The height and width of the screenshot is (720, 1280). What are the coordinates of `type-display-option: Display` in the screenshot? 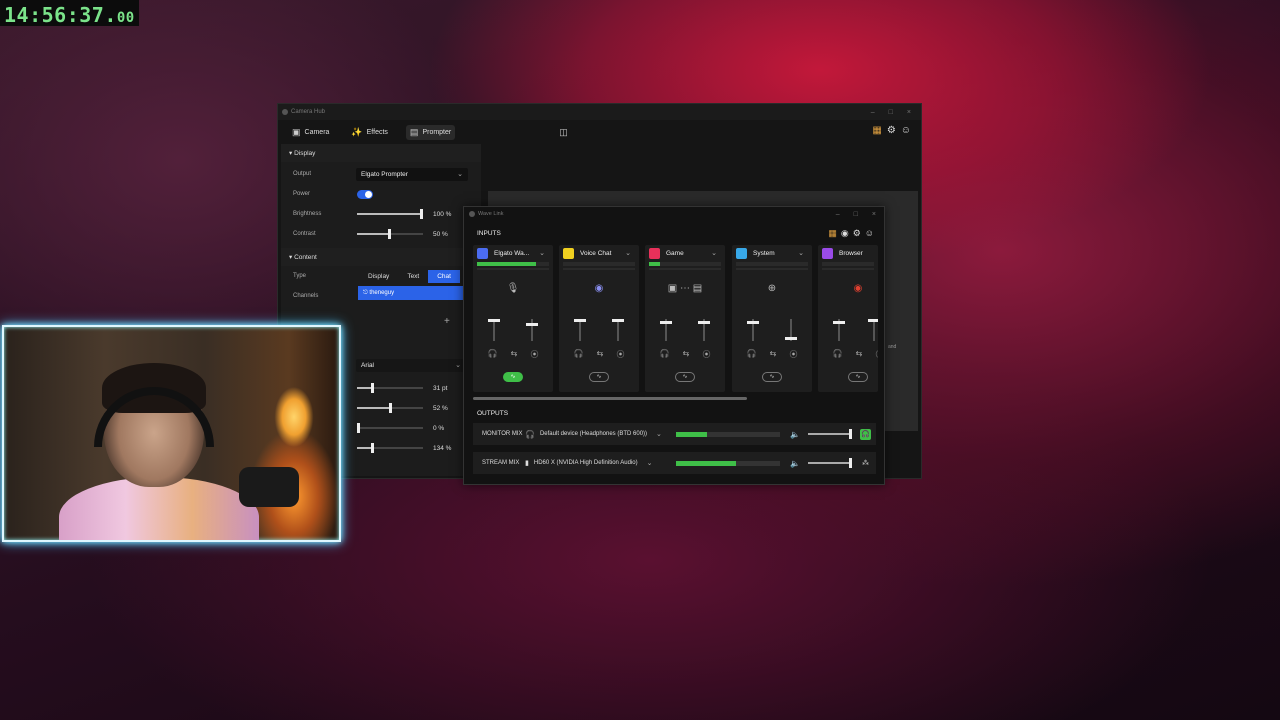 It's located at (378, 276).